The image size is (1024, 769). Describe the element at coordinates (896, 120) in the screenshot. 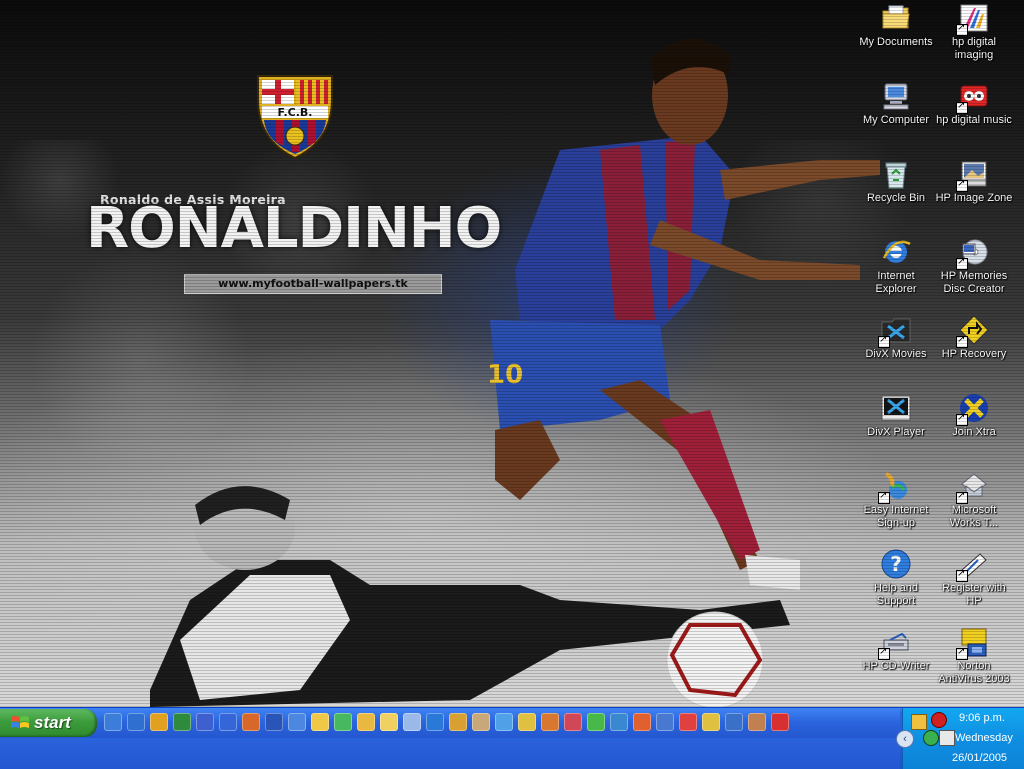

I see `desktop-icon-label: My Computer` at that location.